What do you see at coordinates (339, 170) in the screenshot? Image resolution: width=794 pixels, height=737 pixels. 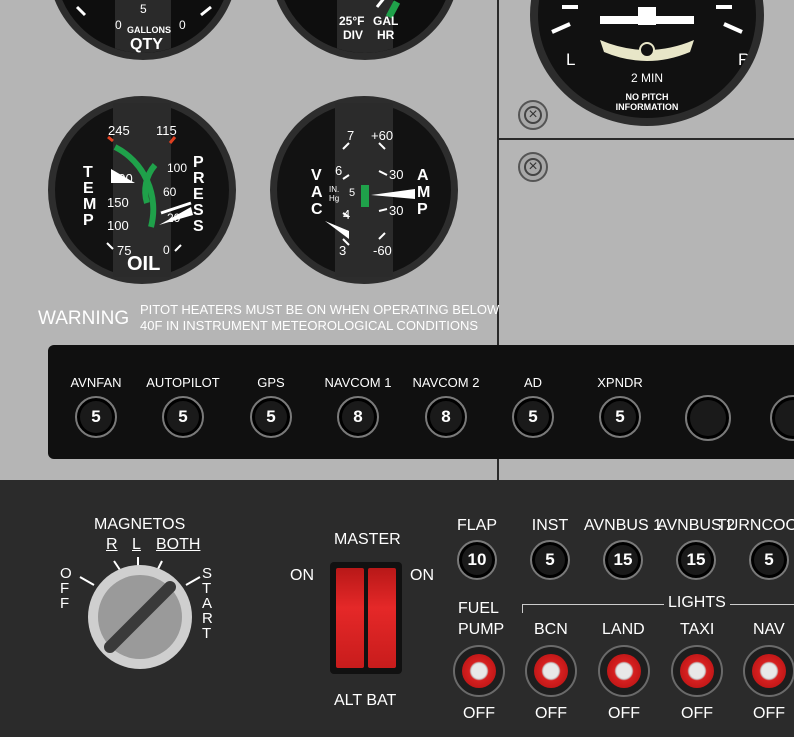 I see `vac-tick: 6` at bounding box center [339, 170].